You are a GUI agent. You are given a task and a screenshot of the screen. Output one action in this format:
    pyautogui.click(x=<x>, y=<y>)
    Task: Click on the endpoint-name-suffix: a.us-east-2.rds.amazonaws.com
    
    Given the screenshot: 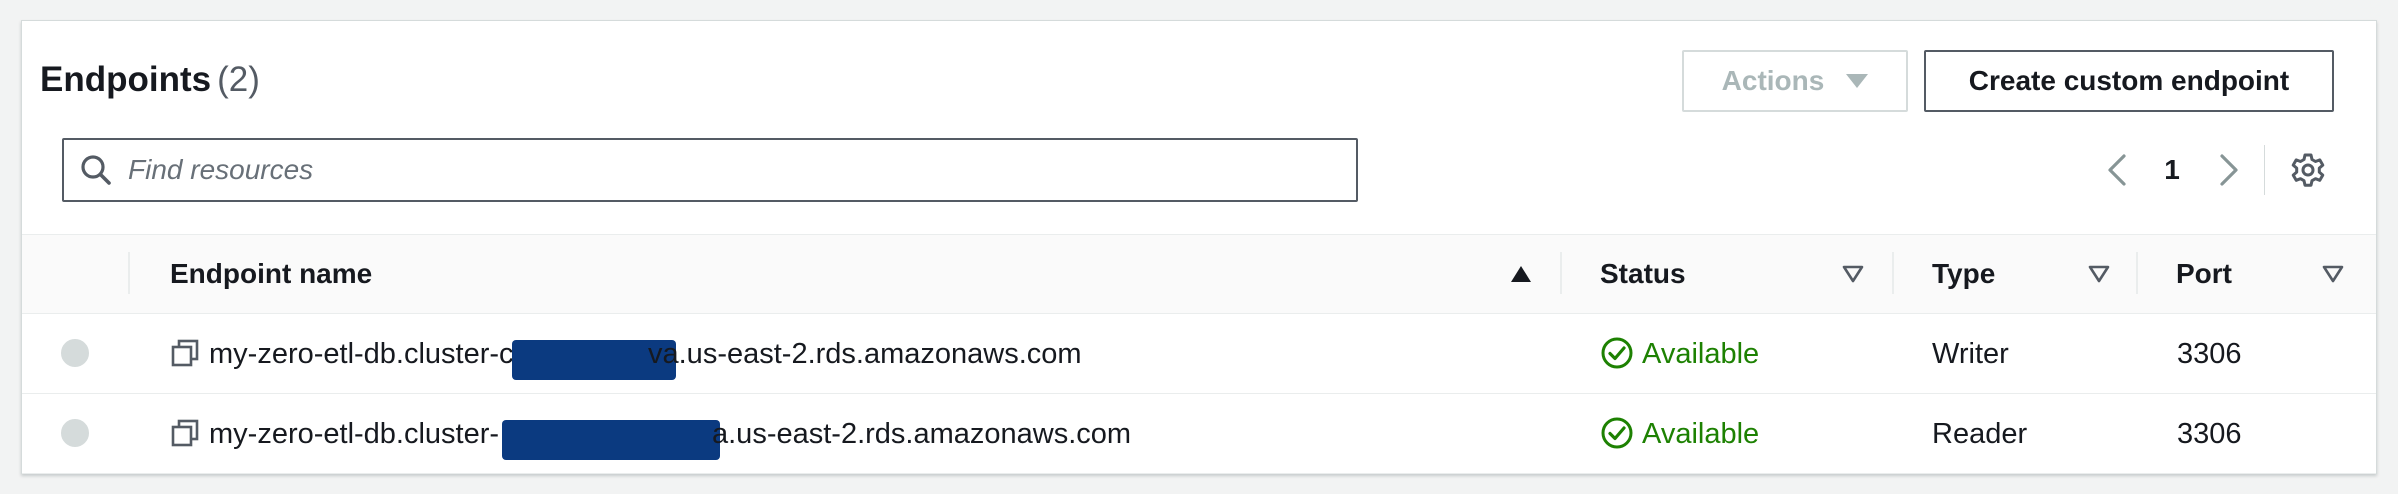 What is the action you would take?
    pyautogui.click(x=922, y=434)
    